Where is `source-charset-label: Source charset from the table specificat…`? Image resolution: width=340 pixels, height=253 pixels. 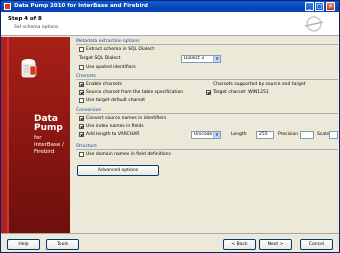
source-charset-label: Source charset from the table specificat… is located at coordinates (135, 92).